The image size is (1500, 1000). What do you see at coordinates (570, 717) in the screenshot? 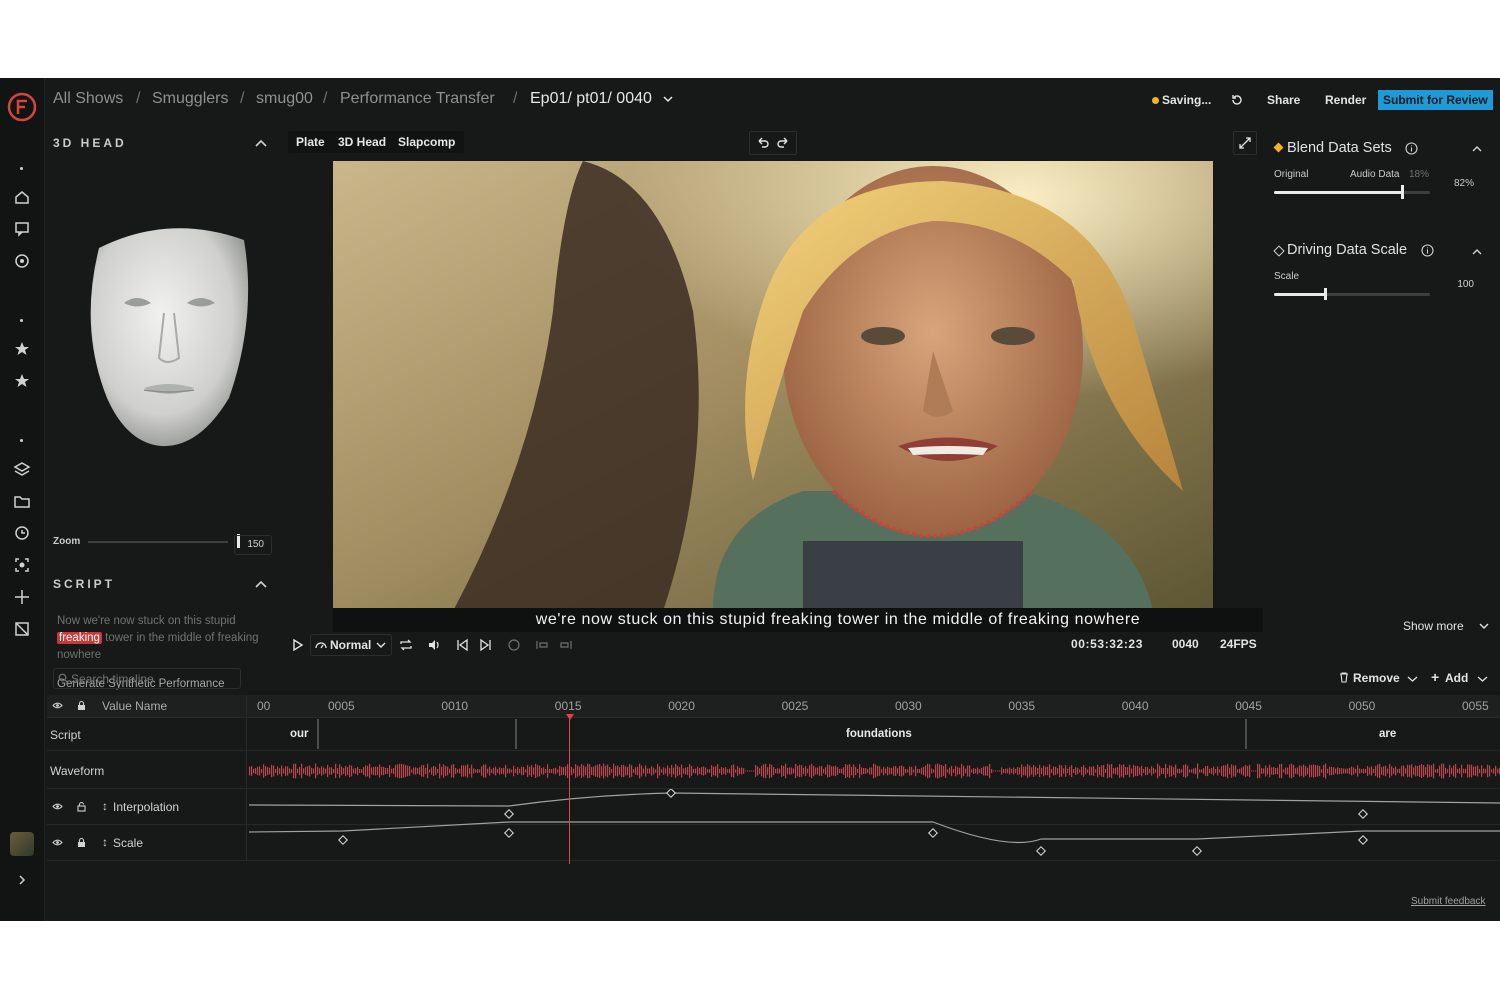
I see `playhead-handle` at bounding box center [570, 717].